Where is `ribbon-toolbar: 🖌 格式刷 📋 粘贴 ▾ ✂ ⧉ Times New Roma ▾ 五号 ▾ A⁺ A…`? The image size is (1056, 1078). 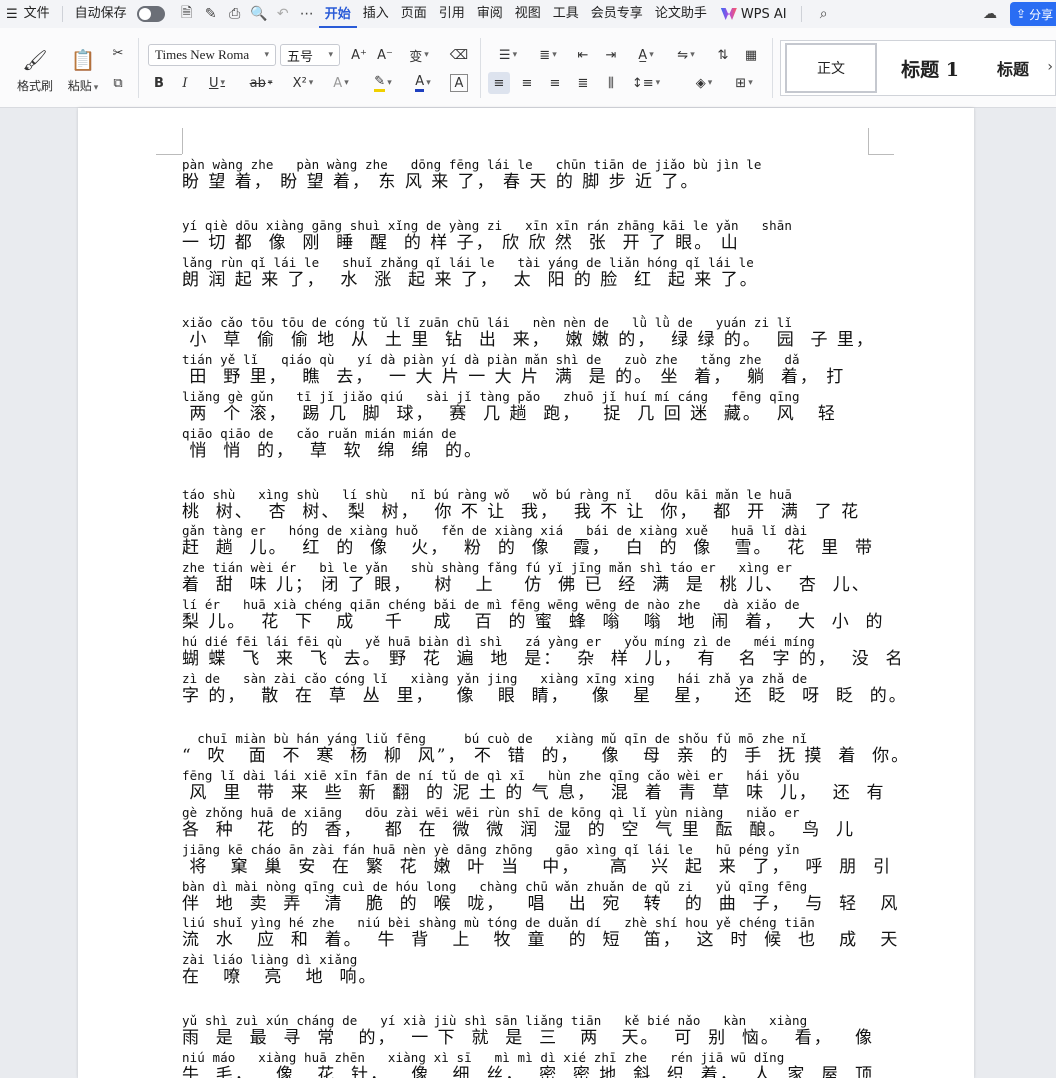
ribbon-toolbar: 🖌 格式刷 📋 粘贴 ▾ ✂ ⧉ Times New Roma ▾ 五号 ▾ A⁺ A… is located at coordinates (528, 68).